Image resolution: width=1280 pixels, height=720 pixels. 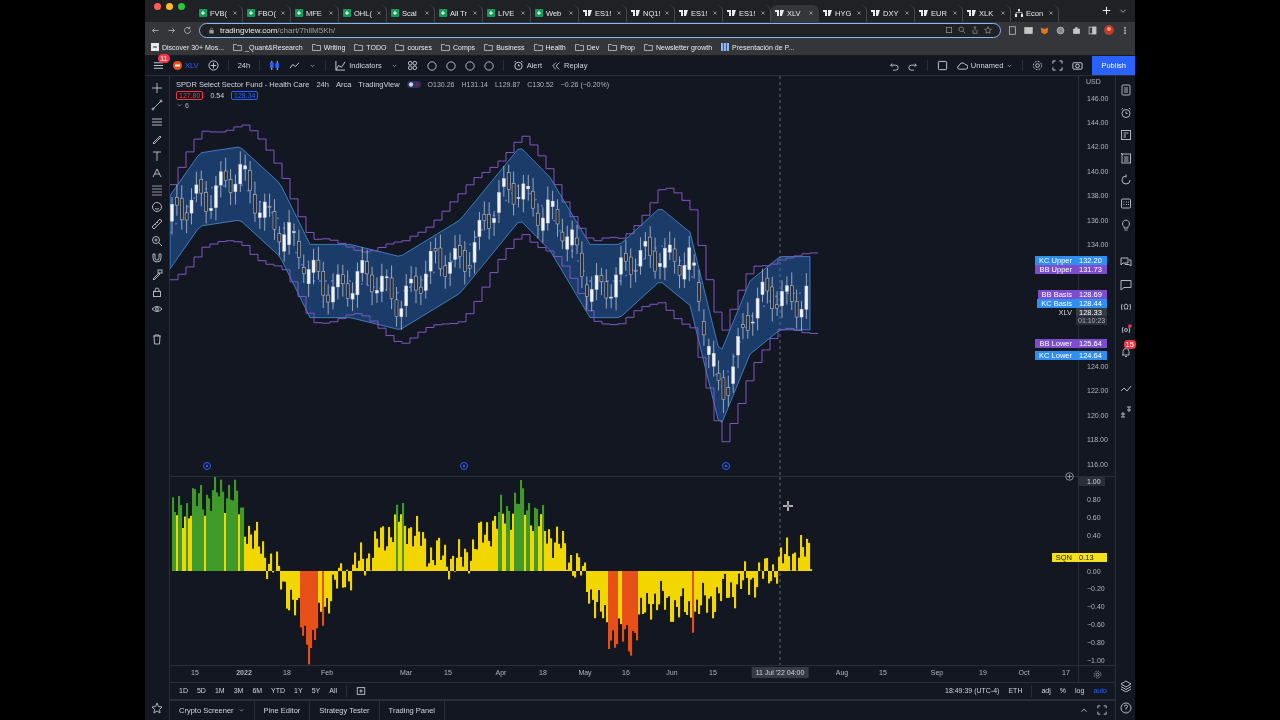 What do you see at coordinates (893, 65) in the screenshot?
I see `undo-icon` at bounding box center [893, 65].